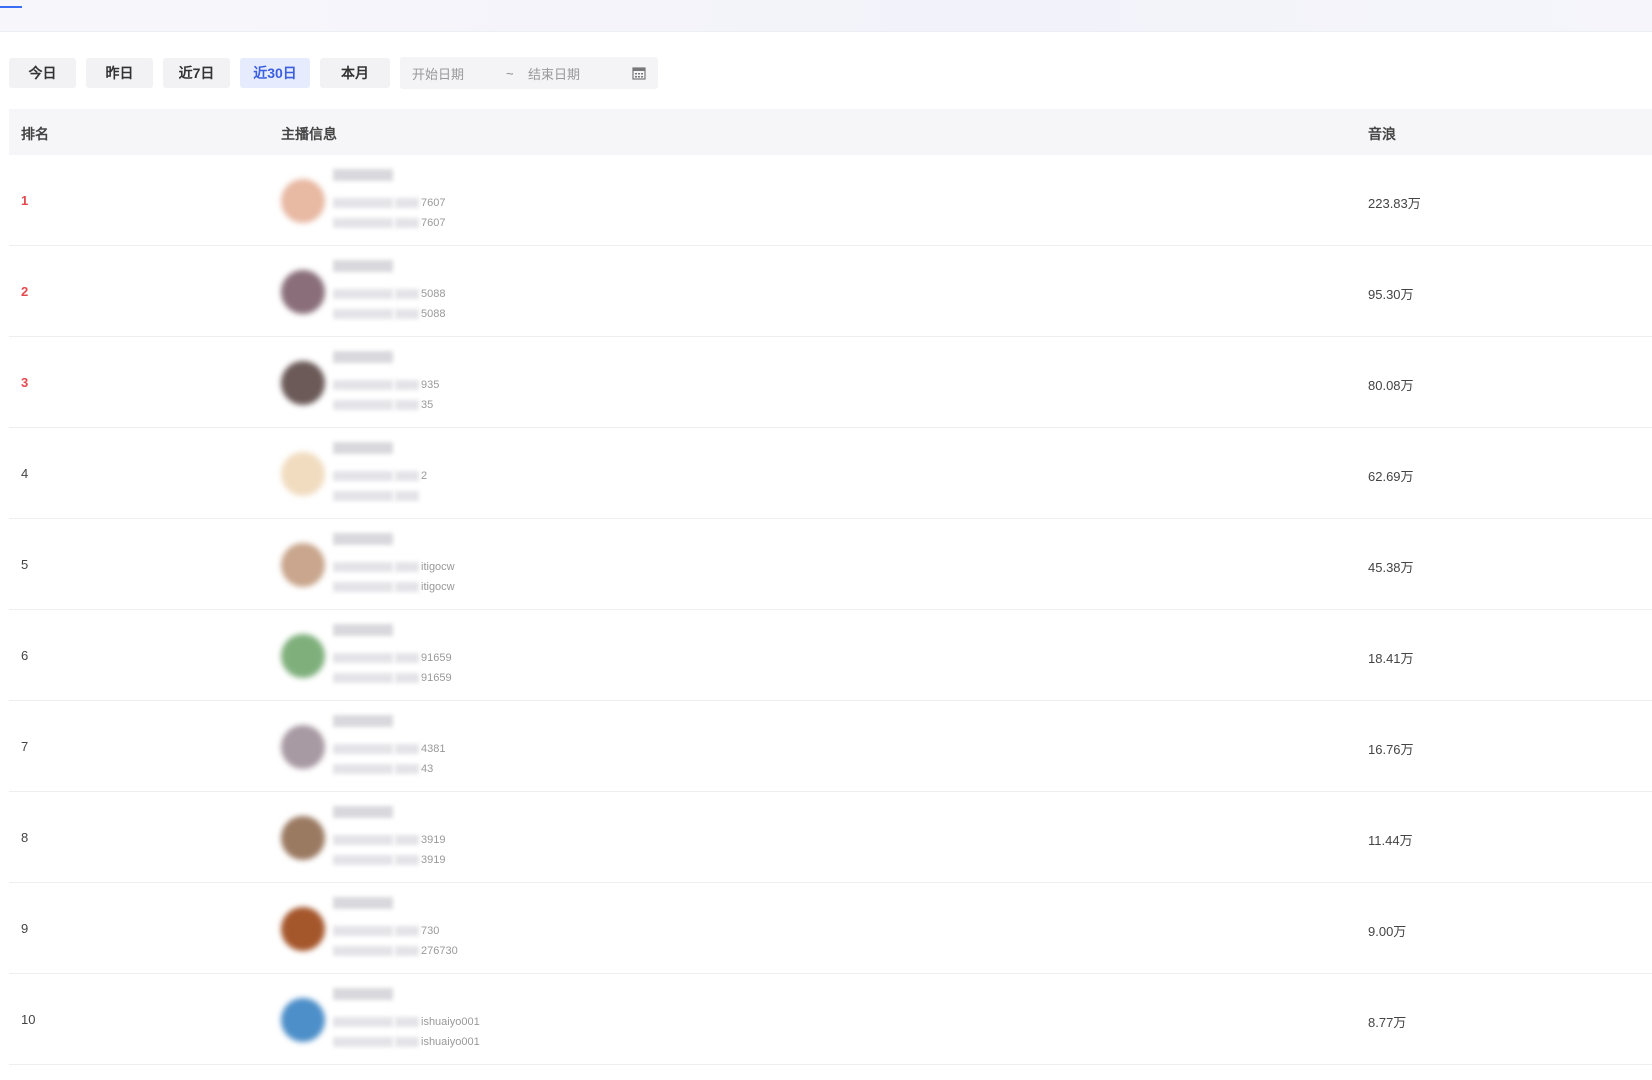  I want to click on anchor-id-line: 91659, so click(392, 658).